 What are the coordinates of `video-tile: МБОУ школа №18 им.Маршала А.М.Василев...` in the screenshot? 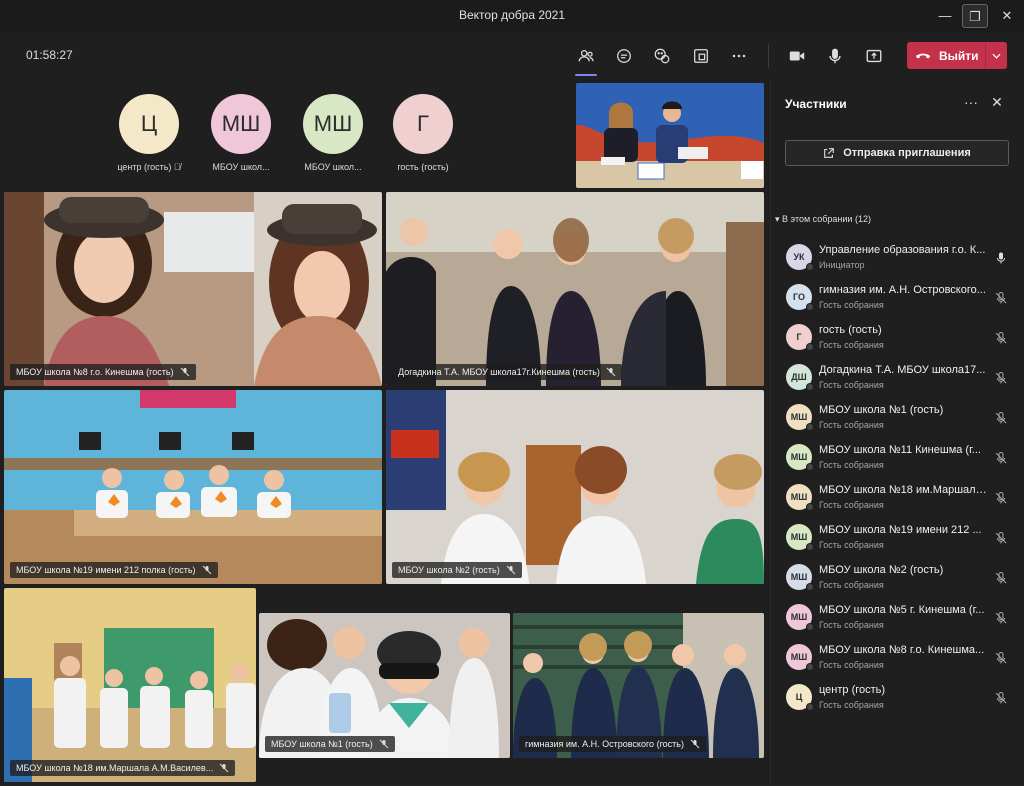 It's located at (130, 685).